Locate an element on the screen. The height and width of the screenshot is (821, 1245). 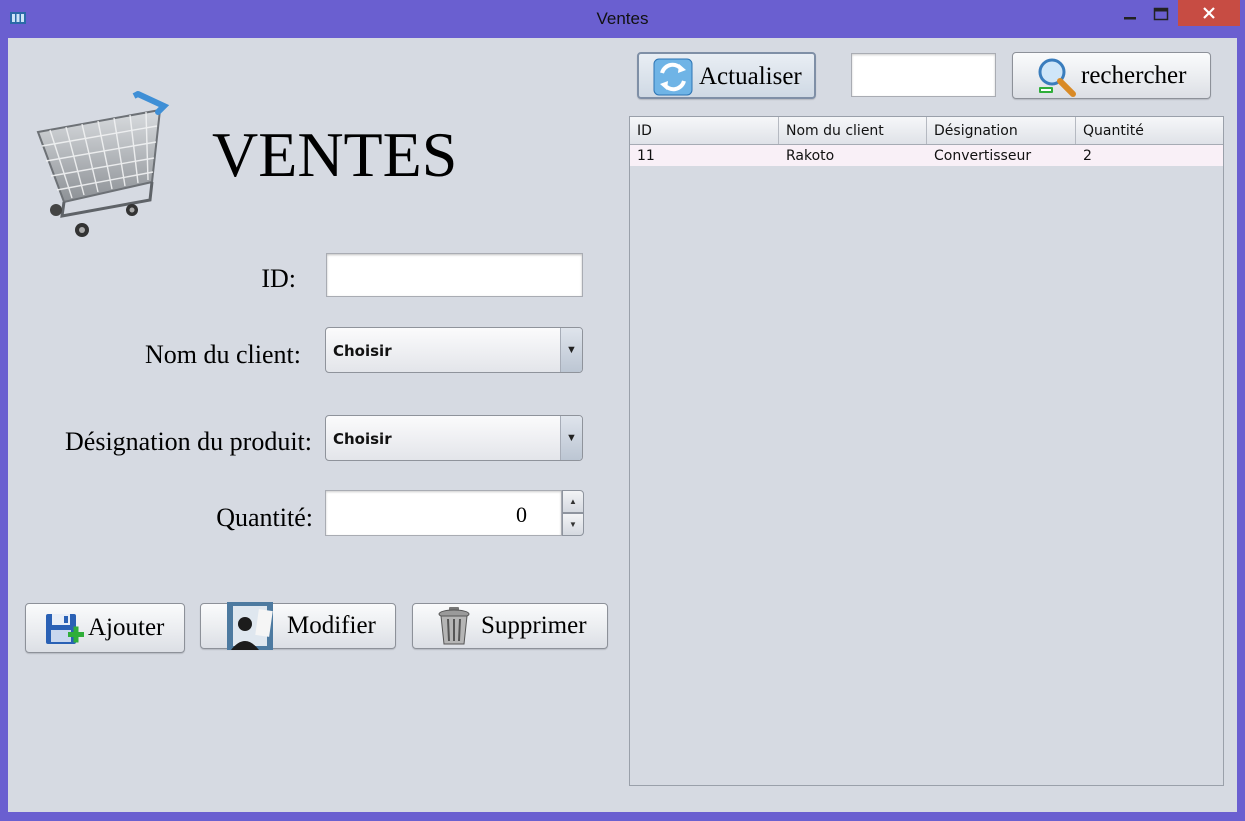
delete-button-label: Supprimer is located at coordinates (534, 625).